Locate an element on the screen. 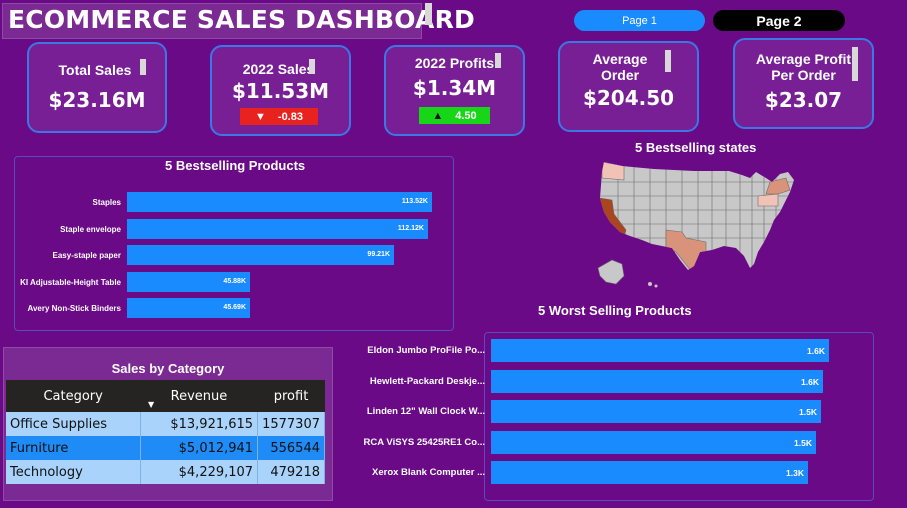 The height and width of the screenshot is (508, 907). bar-value-label: 113.52K is located at coordinates (414, 201).